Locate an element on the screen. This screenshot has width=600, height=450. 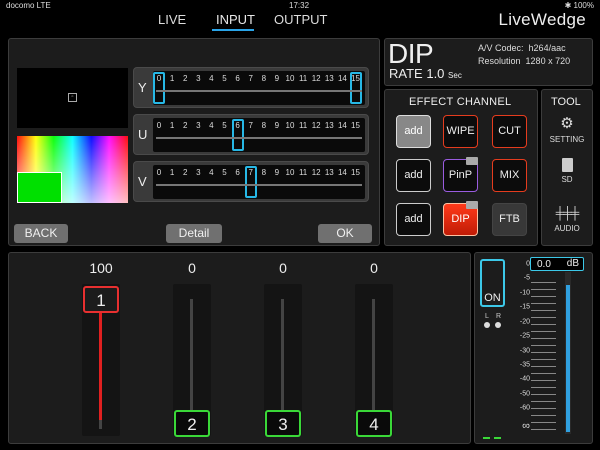
db-tick-label: -20 is located at coordinates (524, 322).